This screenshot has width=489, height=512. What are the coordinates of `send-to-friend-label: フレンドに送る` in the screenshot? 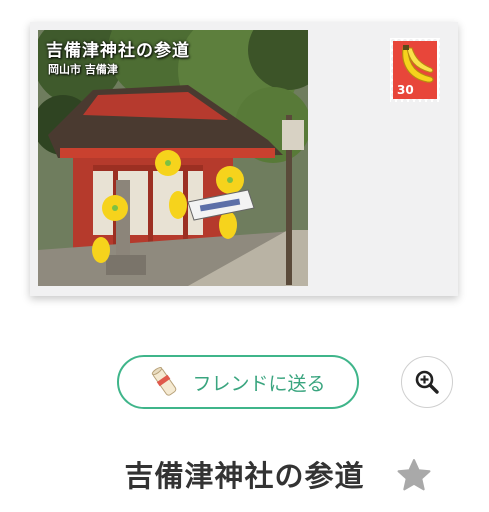 It's located at (259, 383).